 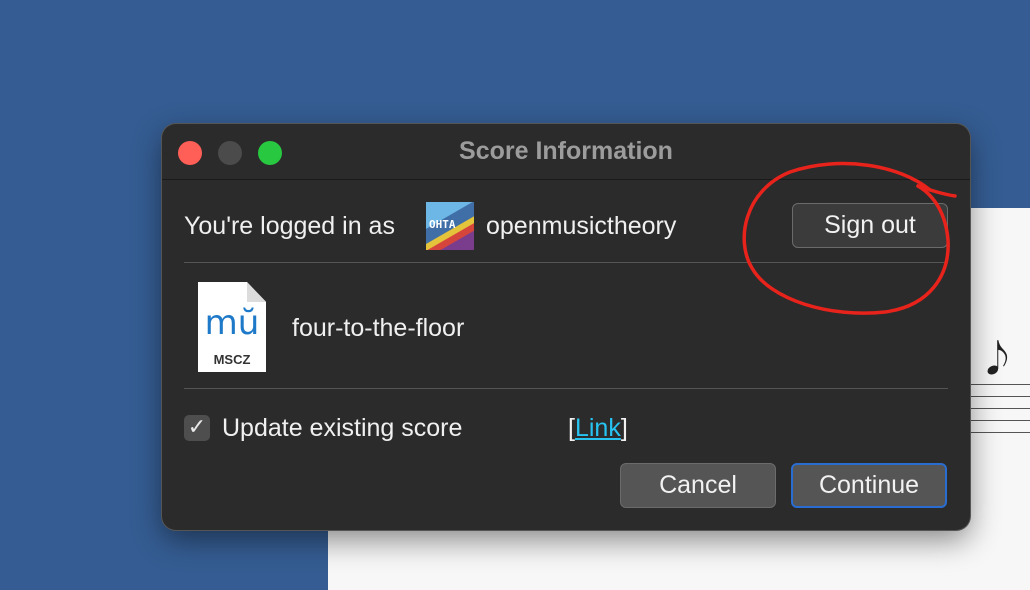 What do you see at coordinates (232, 323) in the screenshot?
I see `musescore-logo-icon: mŭ` at bounding box center [232, 323].